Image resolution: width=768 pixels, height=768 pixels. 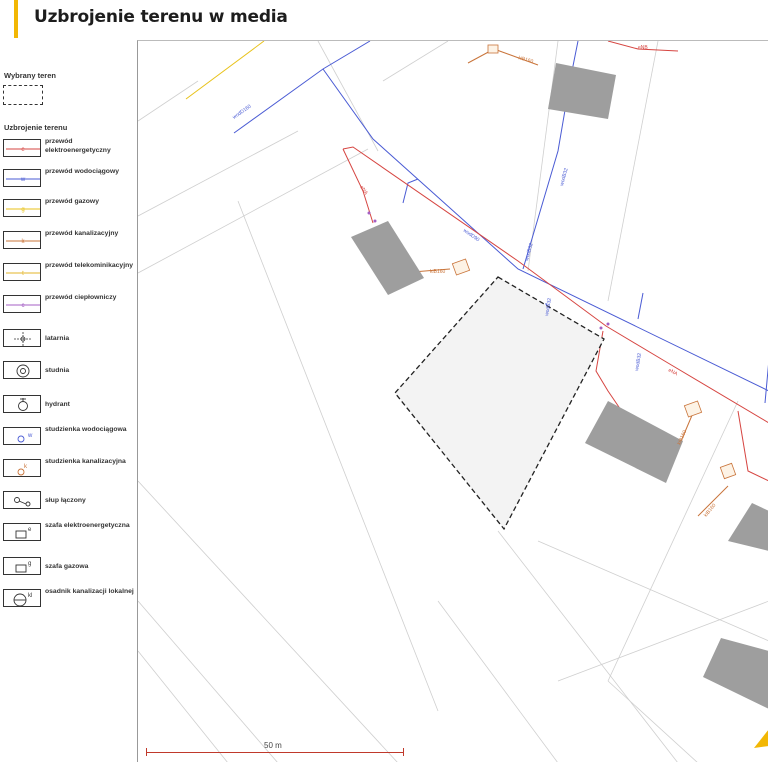 I want to click on hydrant-icon, so click(x=22, y=404).